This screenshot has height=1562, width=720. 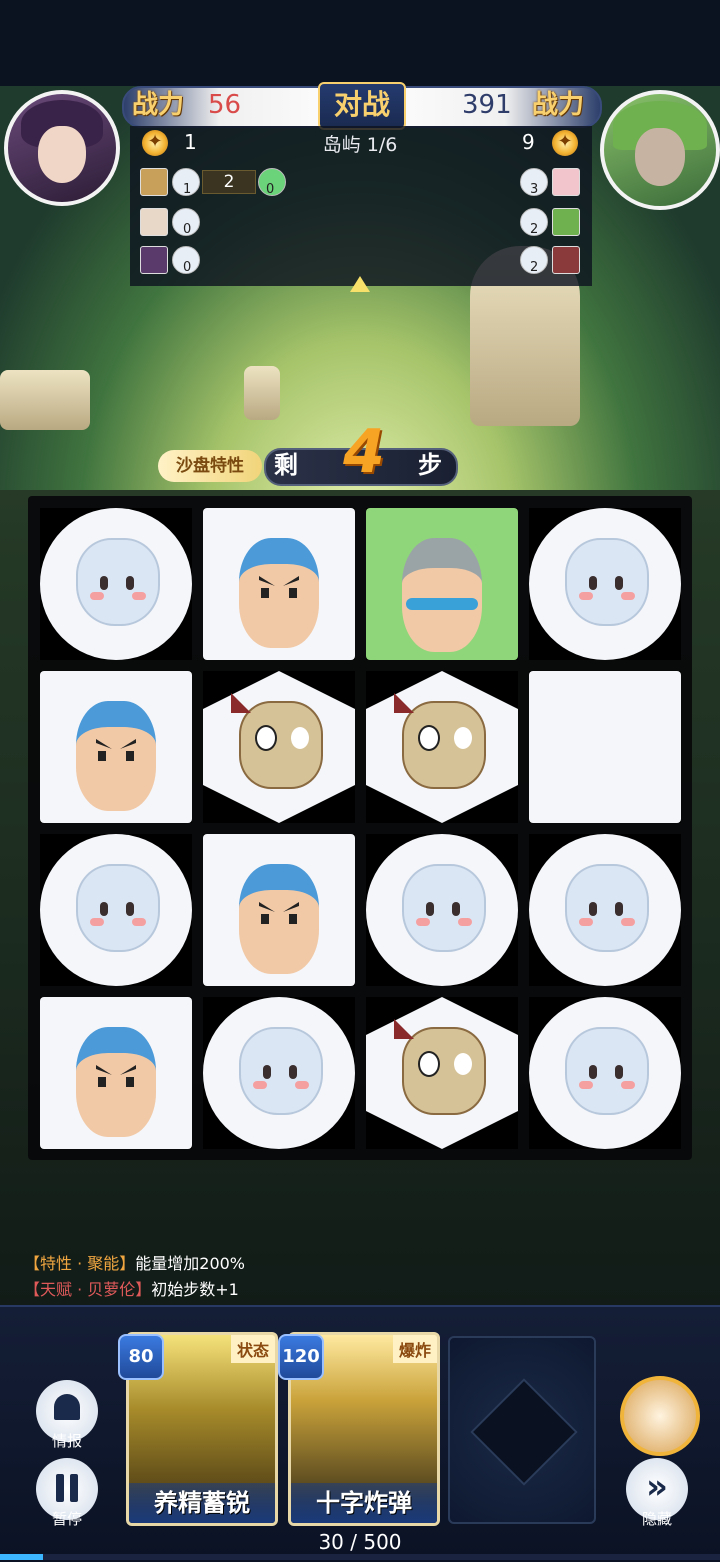 I want to click on island-progress: 岛屿 1/6, so click(x=360, y=145).